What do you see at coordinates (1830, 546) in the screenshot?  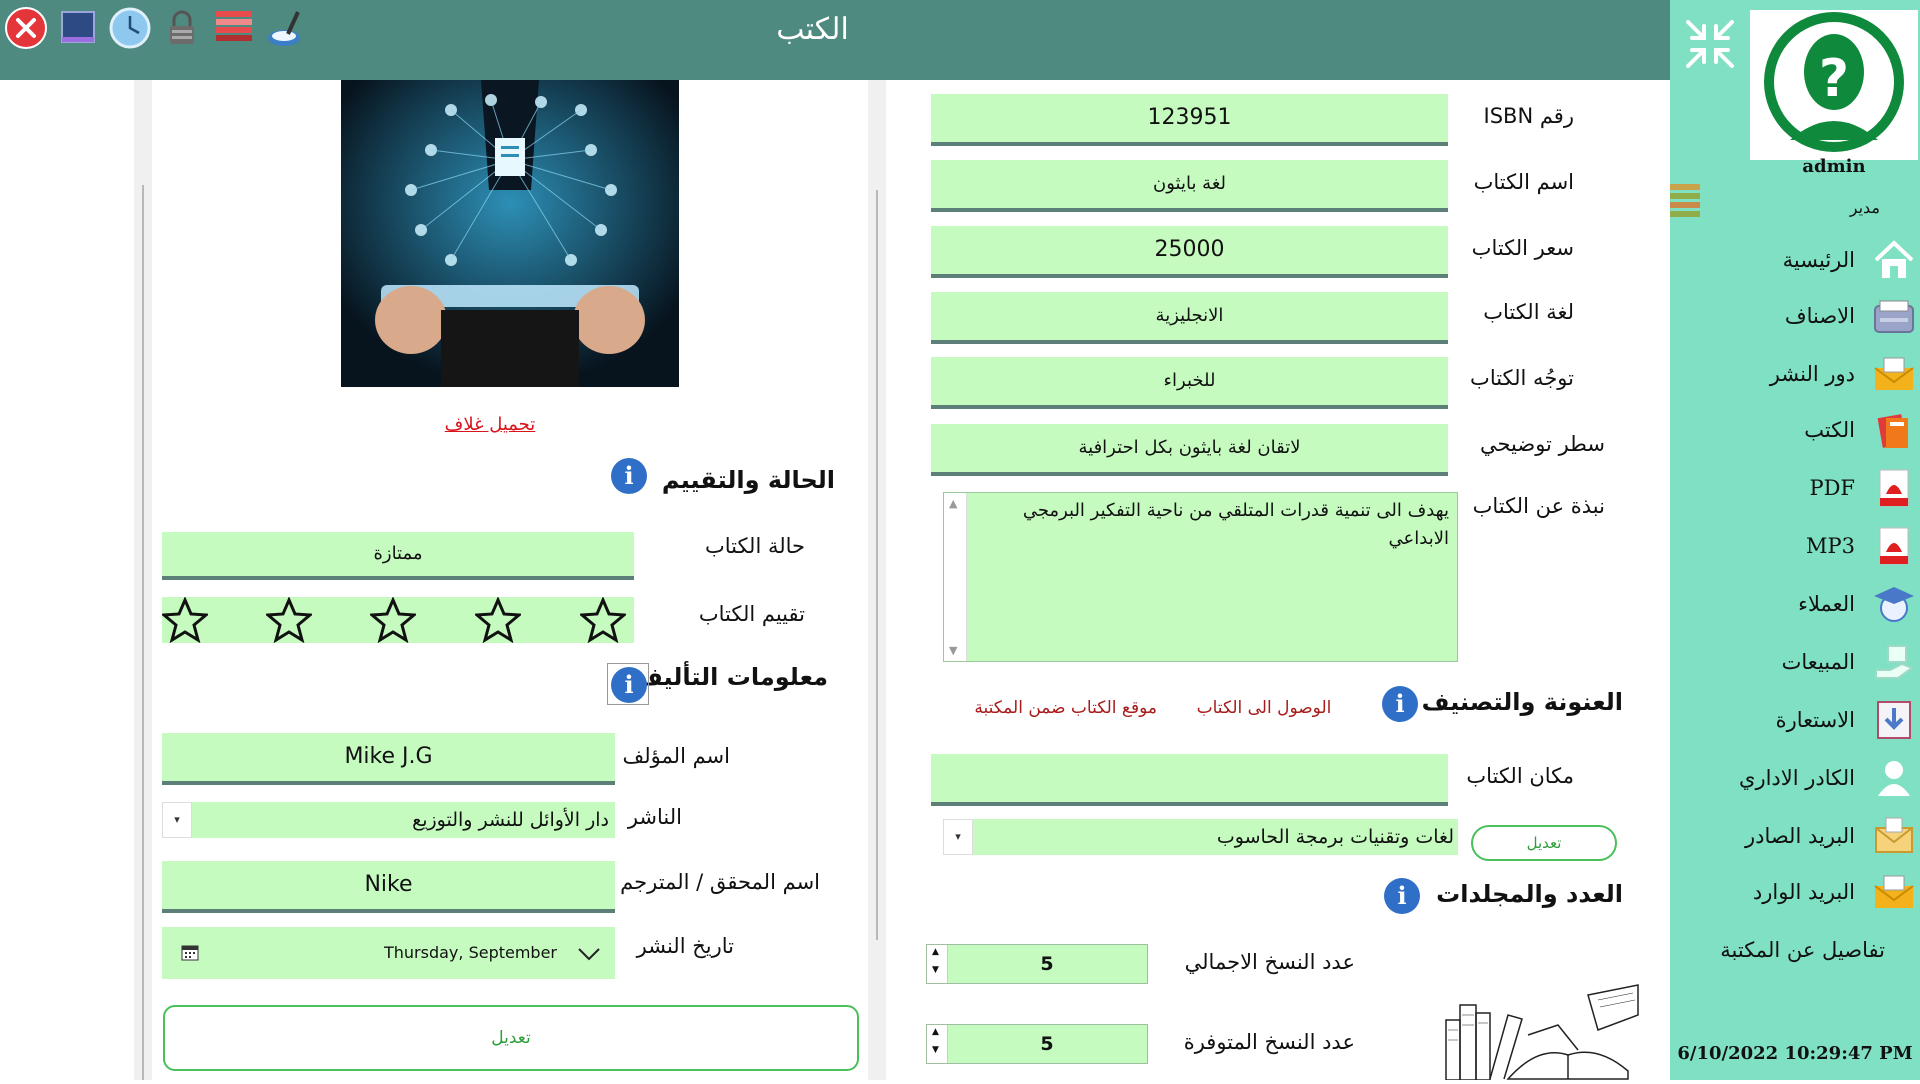 I see `sidebar-item-label: MP3` at bounding box center [1830, 546].